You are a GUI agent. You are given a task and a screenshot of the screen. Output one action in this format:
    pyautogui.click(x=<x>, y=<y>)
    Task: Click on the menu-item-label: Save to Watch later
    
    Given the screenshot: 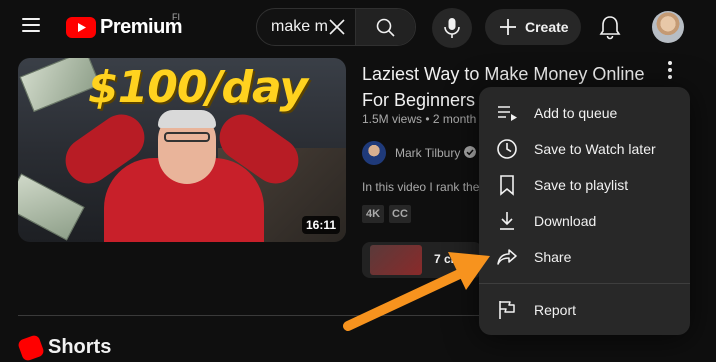 What is the action you would take?
    pyautogui.click(x=595, y=149)
    